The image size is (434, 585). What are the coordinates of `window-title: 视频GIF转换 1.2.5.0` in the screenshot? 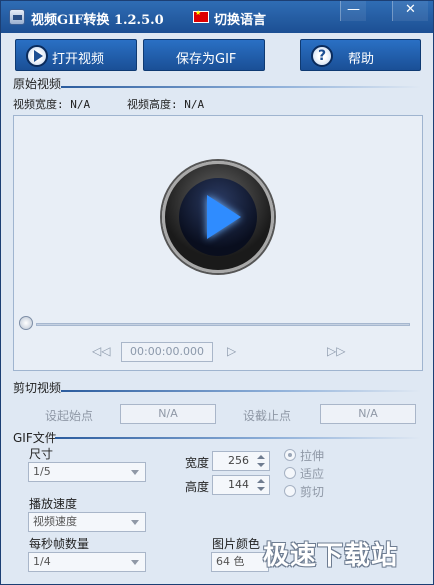 It's located at (97, 20).